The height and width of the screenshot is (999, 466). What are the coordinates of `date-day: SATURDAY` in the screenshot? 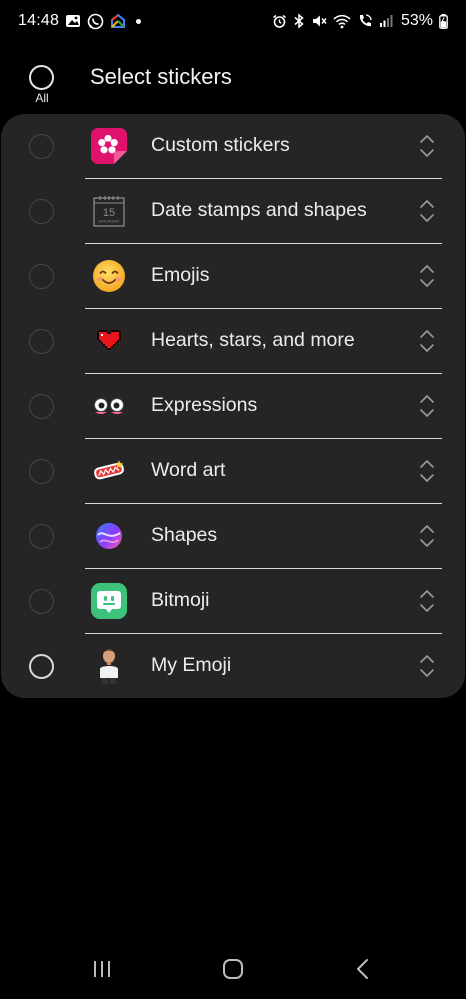 It's located at (109, 221).